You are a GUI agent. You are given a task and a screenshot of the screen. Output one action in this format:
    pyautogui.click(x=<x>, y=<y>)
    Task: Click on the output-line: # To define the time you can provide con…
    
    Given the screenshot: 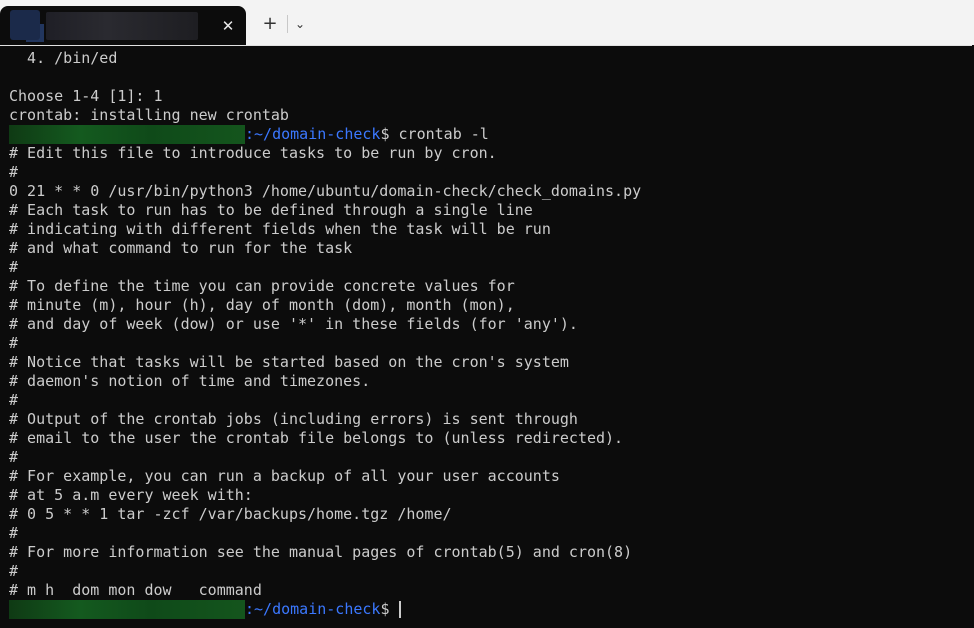 What is the action you would take?
    pyautogui.click(x=262, y=286)
    